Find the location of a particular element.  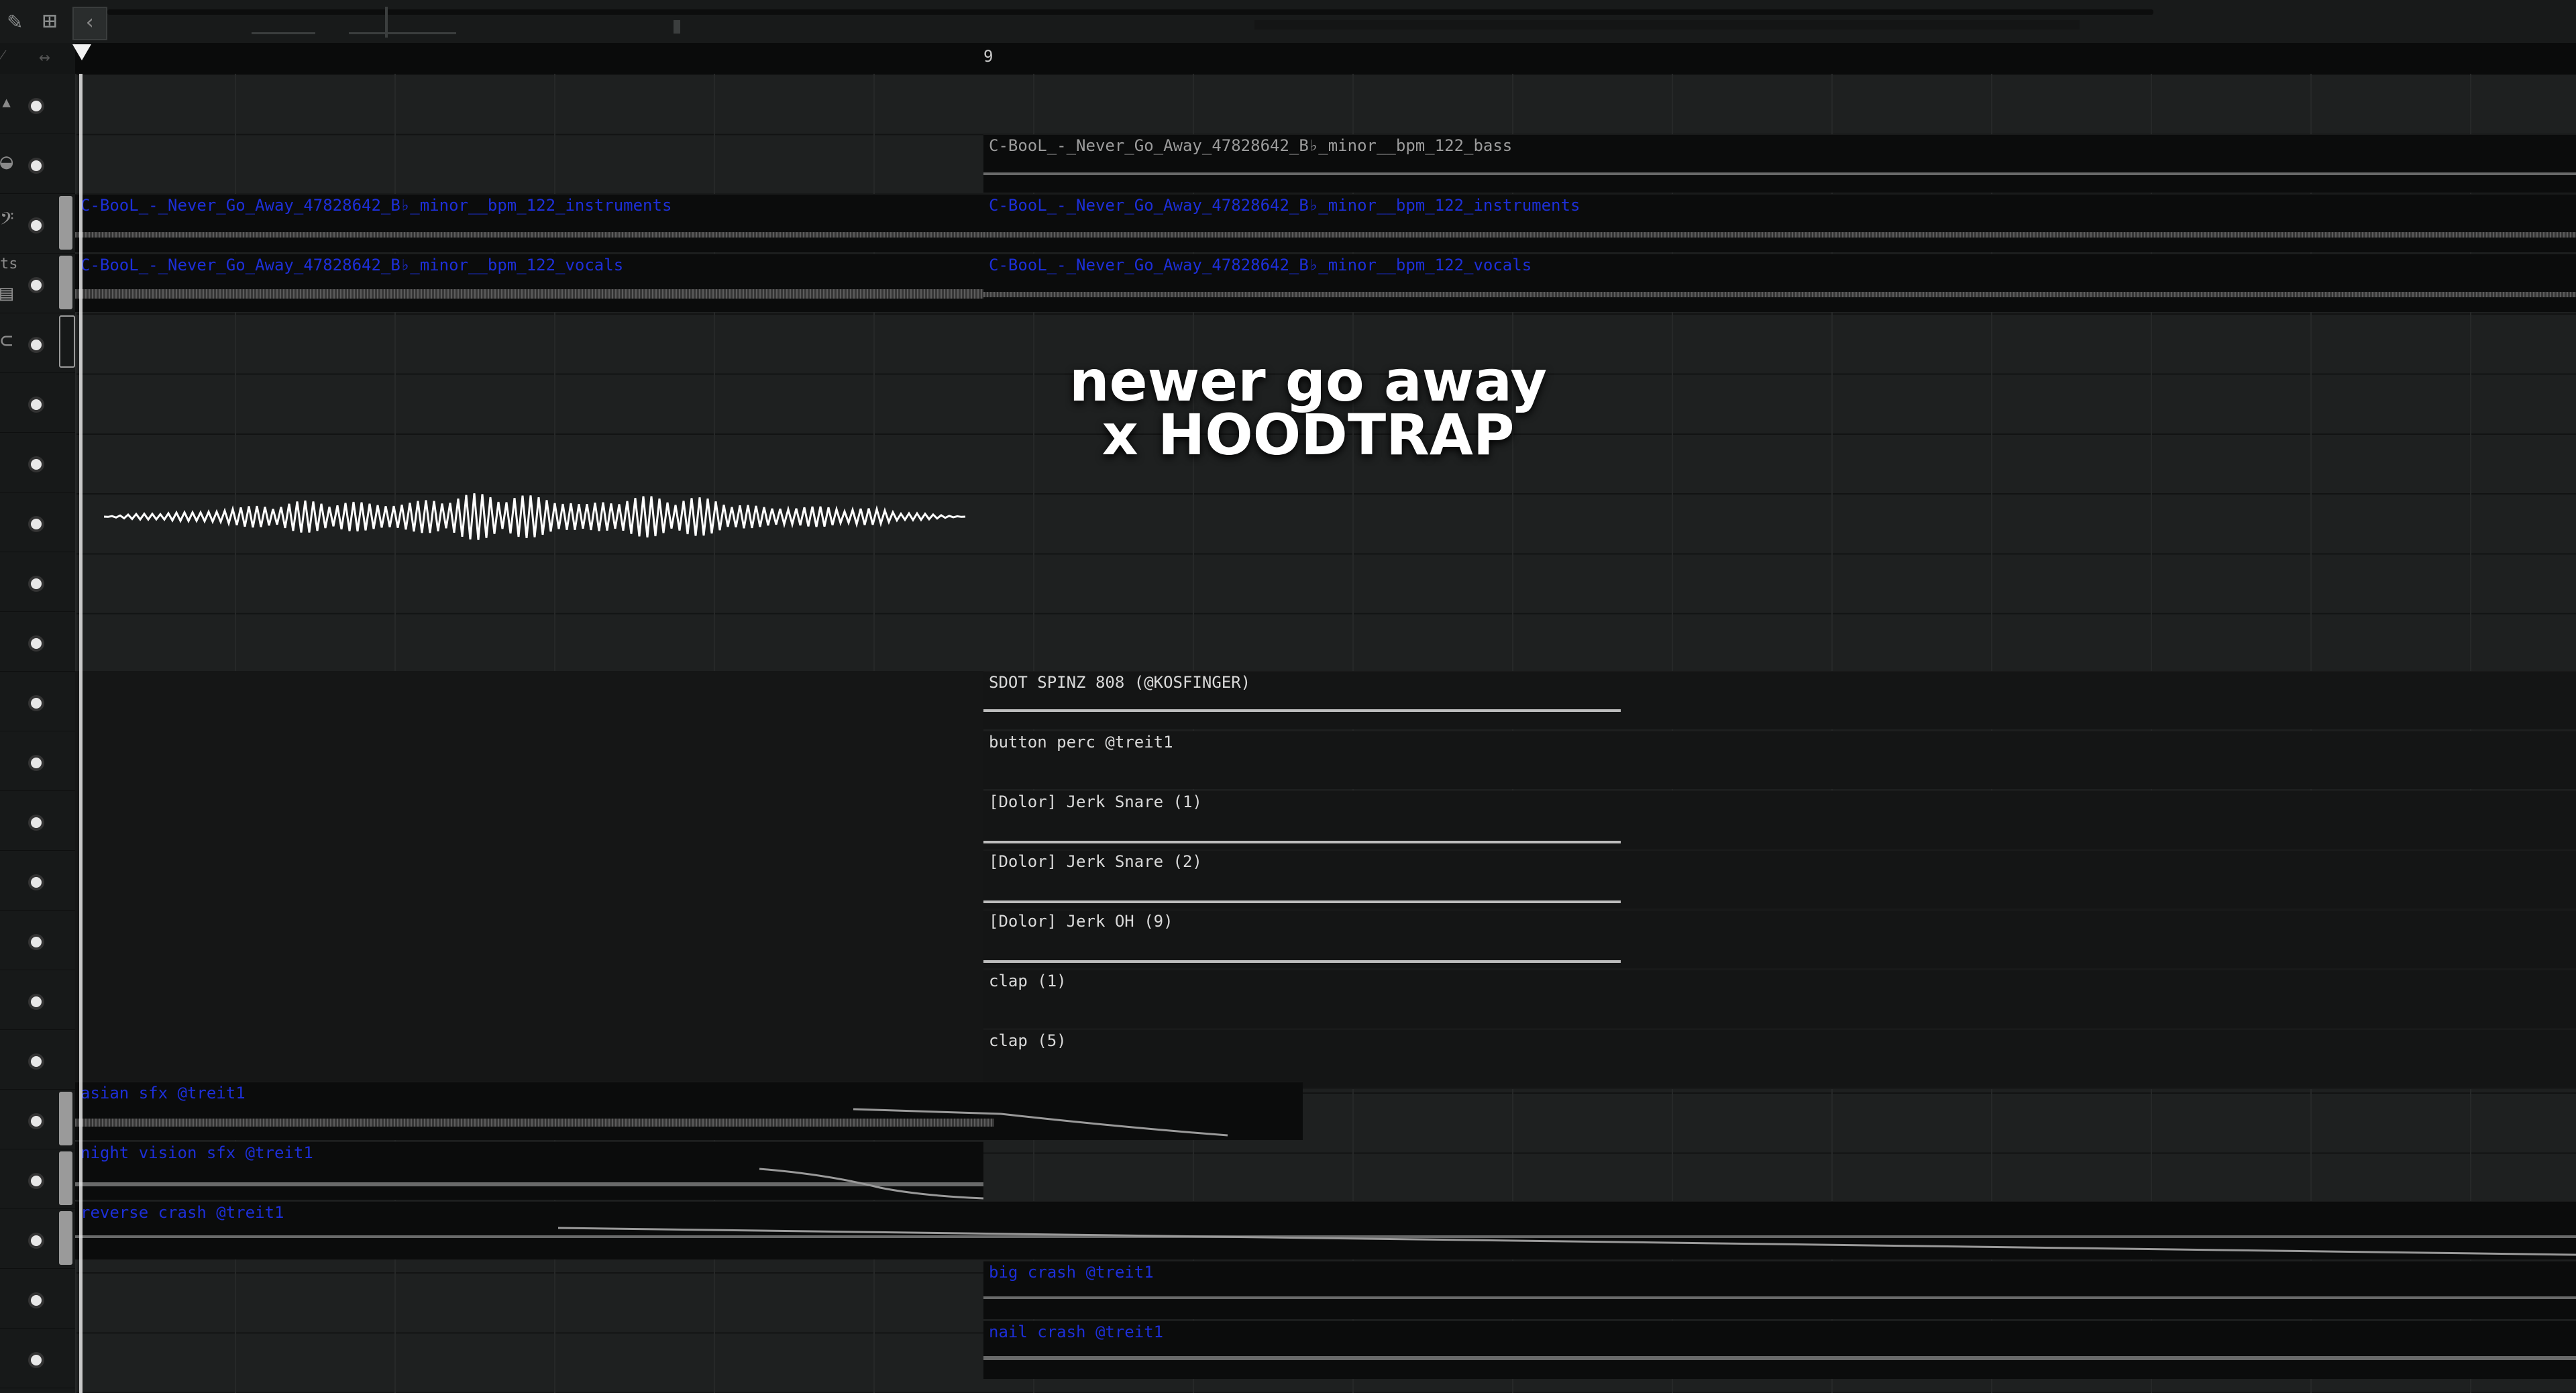

pattern-clip: SDOT SPINZ 808 (@KOSFINGER) is located at coordinates (1779, 700).